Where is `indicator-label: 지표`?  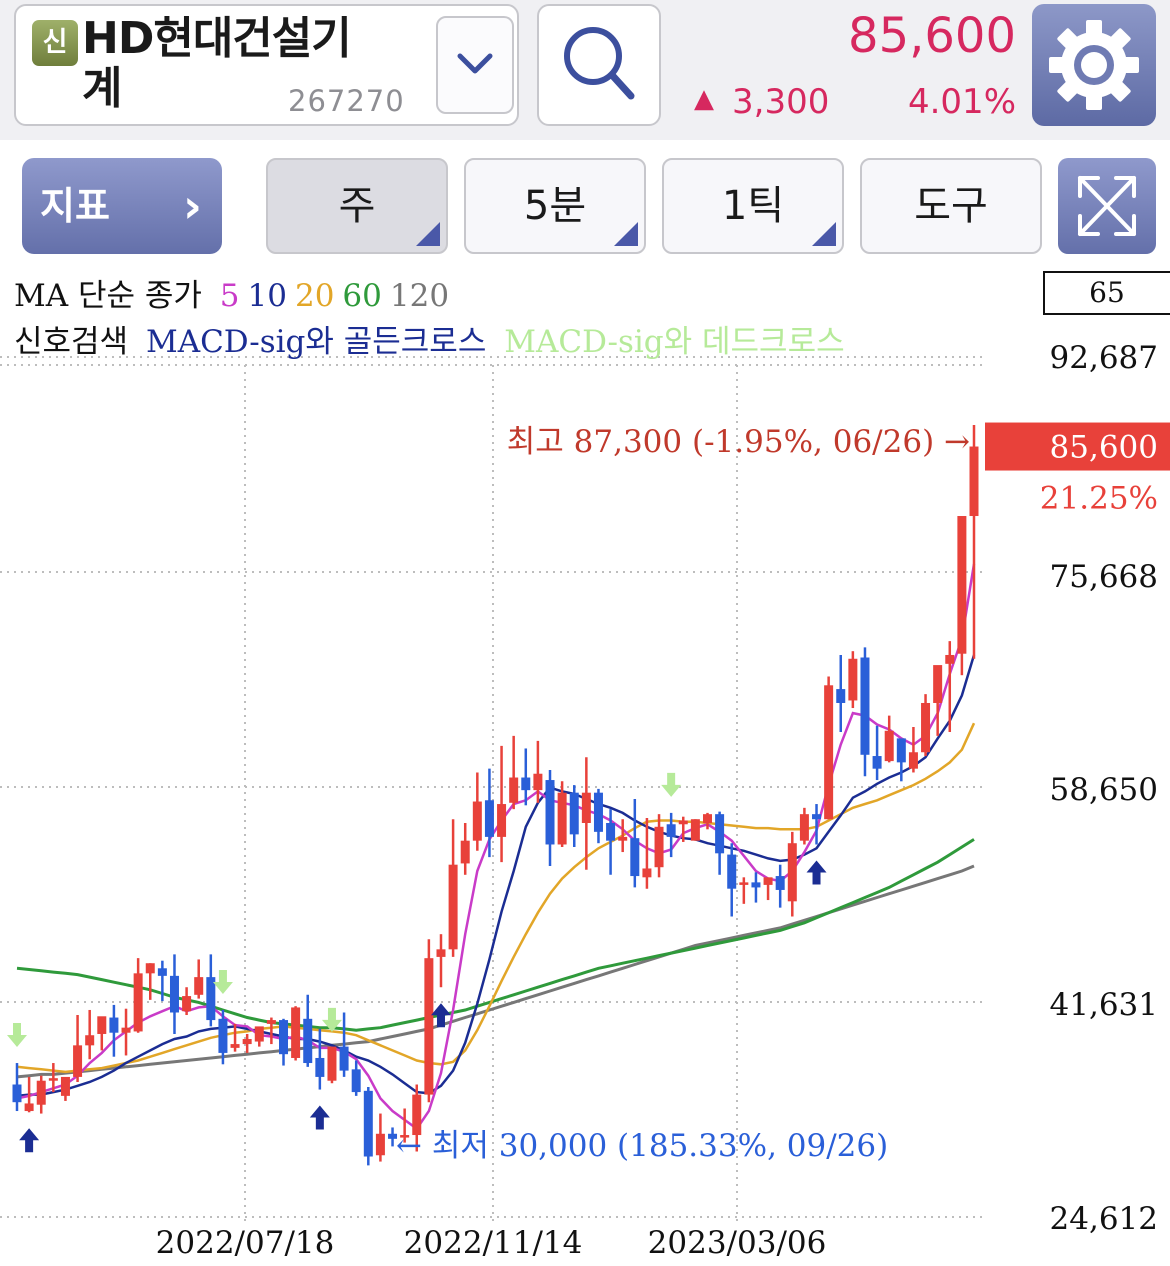
indicator-label: 지표 is located at coordinates (75, 206).